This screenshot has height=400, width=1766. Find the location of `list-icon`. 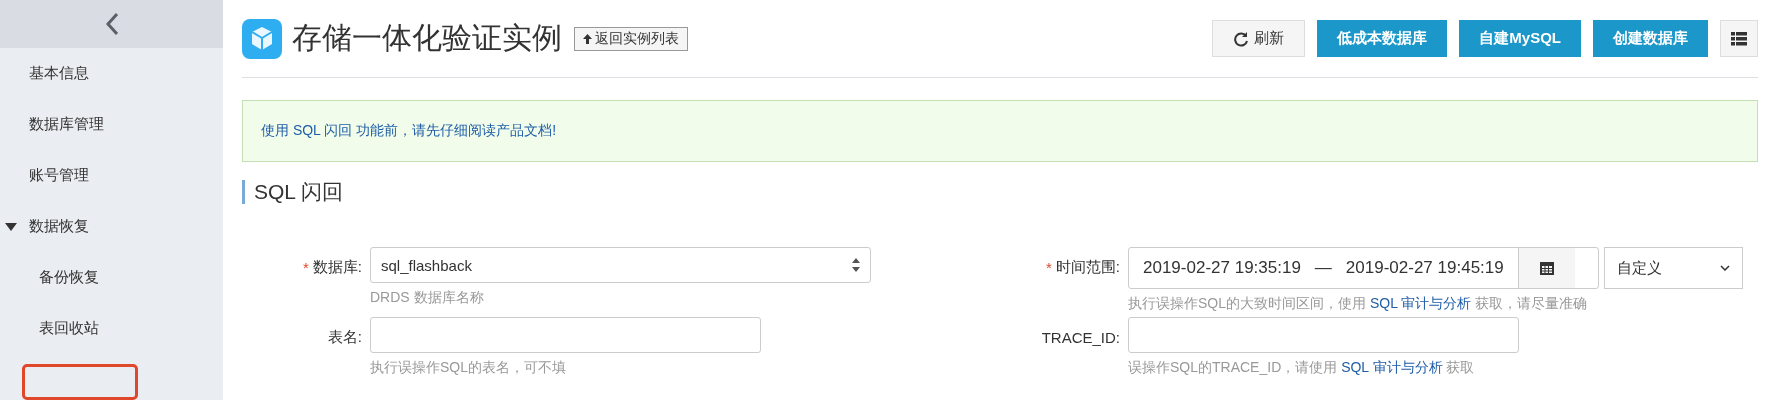

list-icon is located at coordinates (1739, 38).